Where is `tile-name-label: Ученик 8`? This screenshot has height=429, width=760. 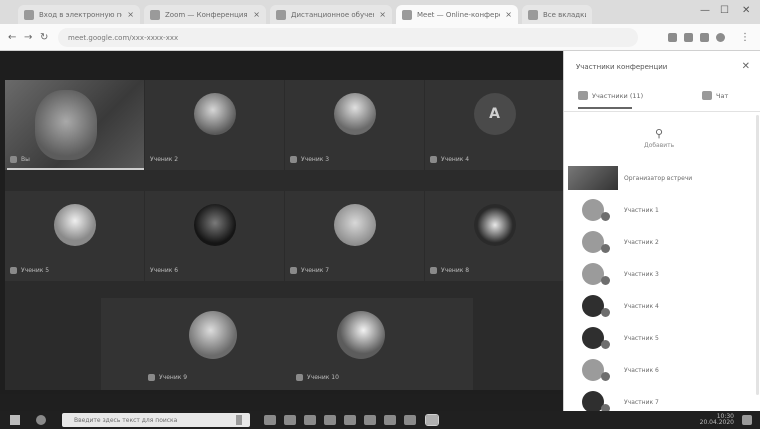
tile-name-label: Ученик 8 is located at coordinates (449, 270).